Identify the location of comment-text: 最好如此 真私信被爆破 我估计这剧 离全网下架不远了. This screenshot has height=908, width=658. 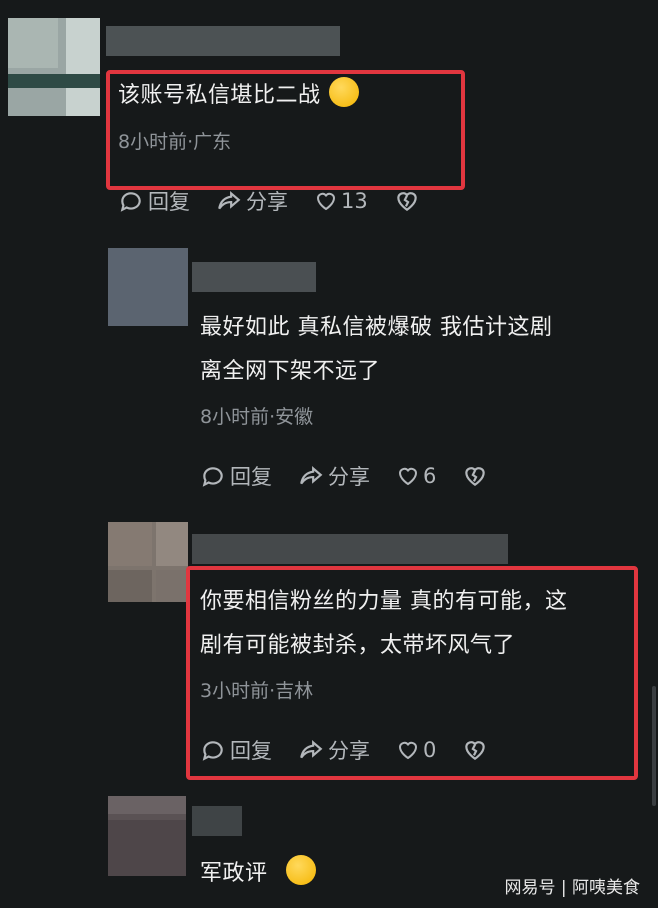
(376, 350).